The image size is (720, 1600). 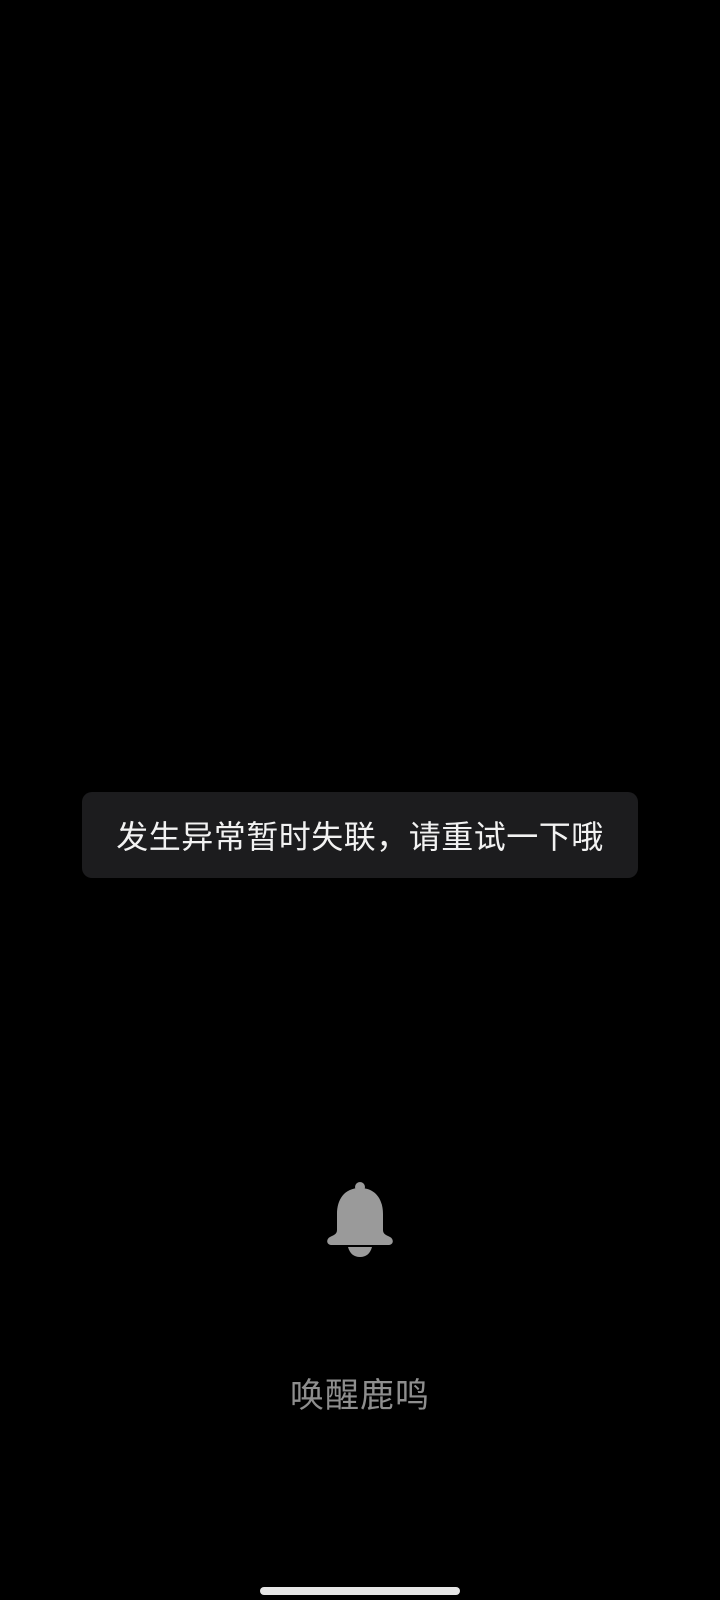 I want to click on wake-button, so click(x=360, y=1220).